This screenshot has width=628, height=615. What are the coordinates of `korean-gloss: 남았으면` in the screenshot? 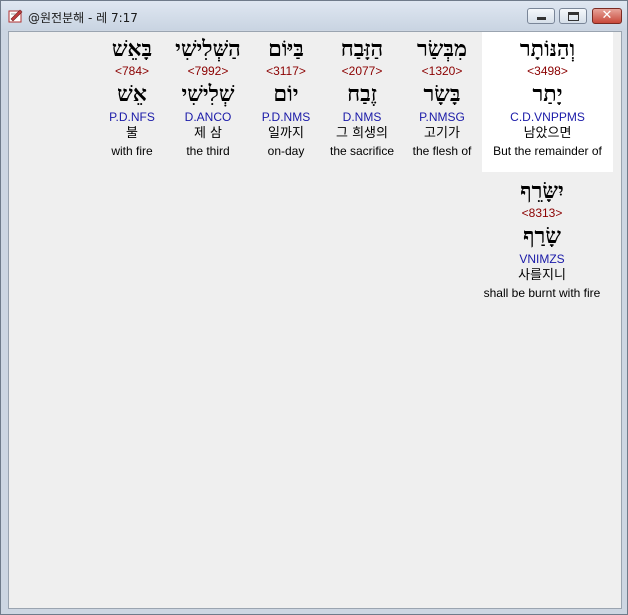 It's located at (547, 133).